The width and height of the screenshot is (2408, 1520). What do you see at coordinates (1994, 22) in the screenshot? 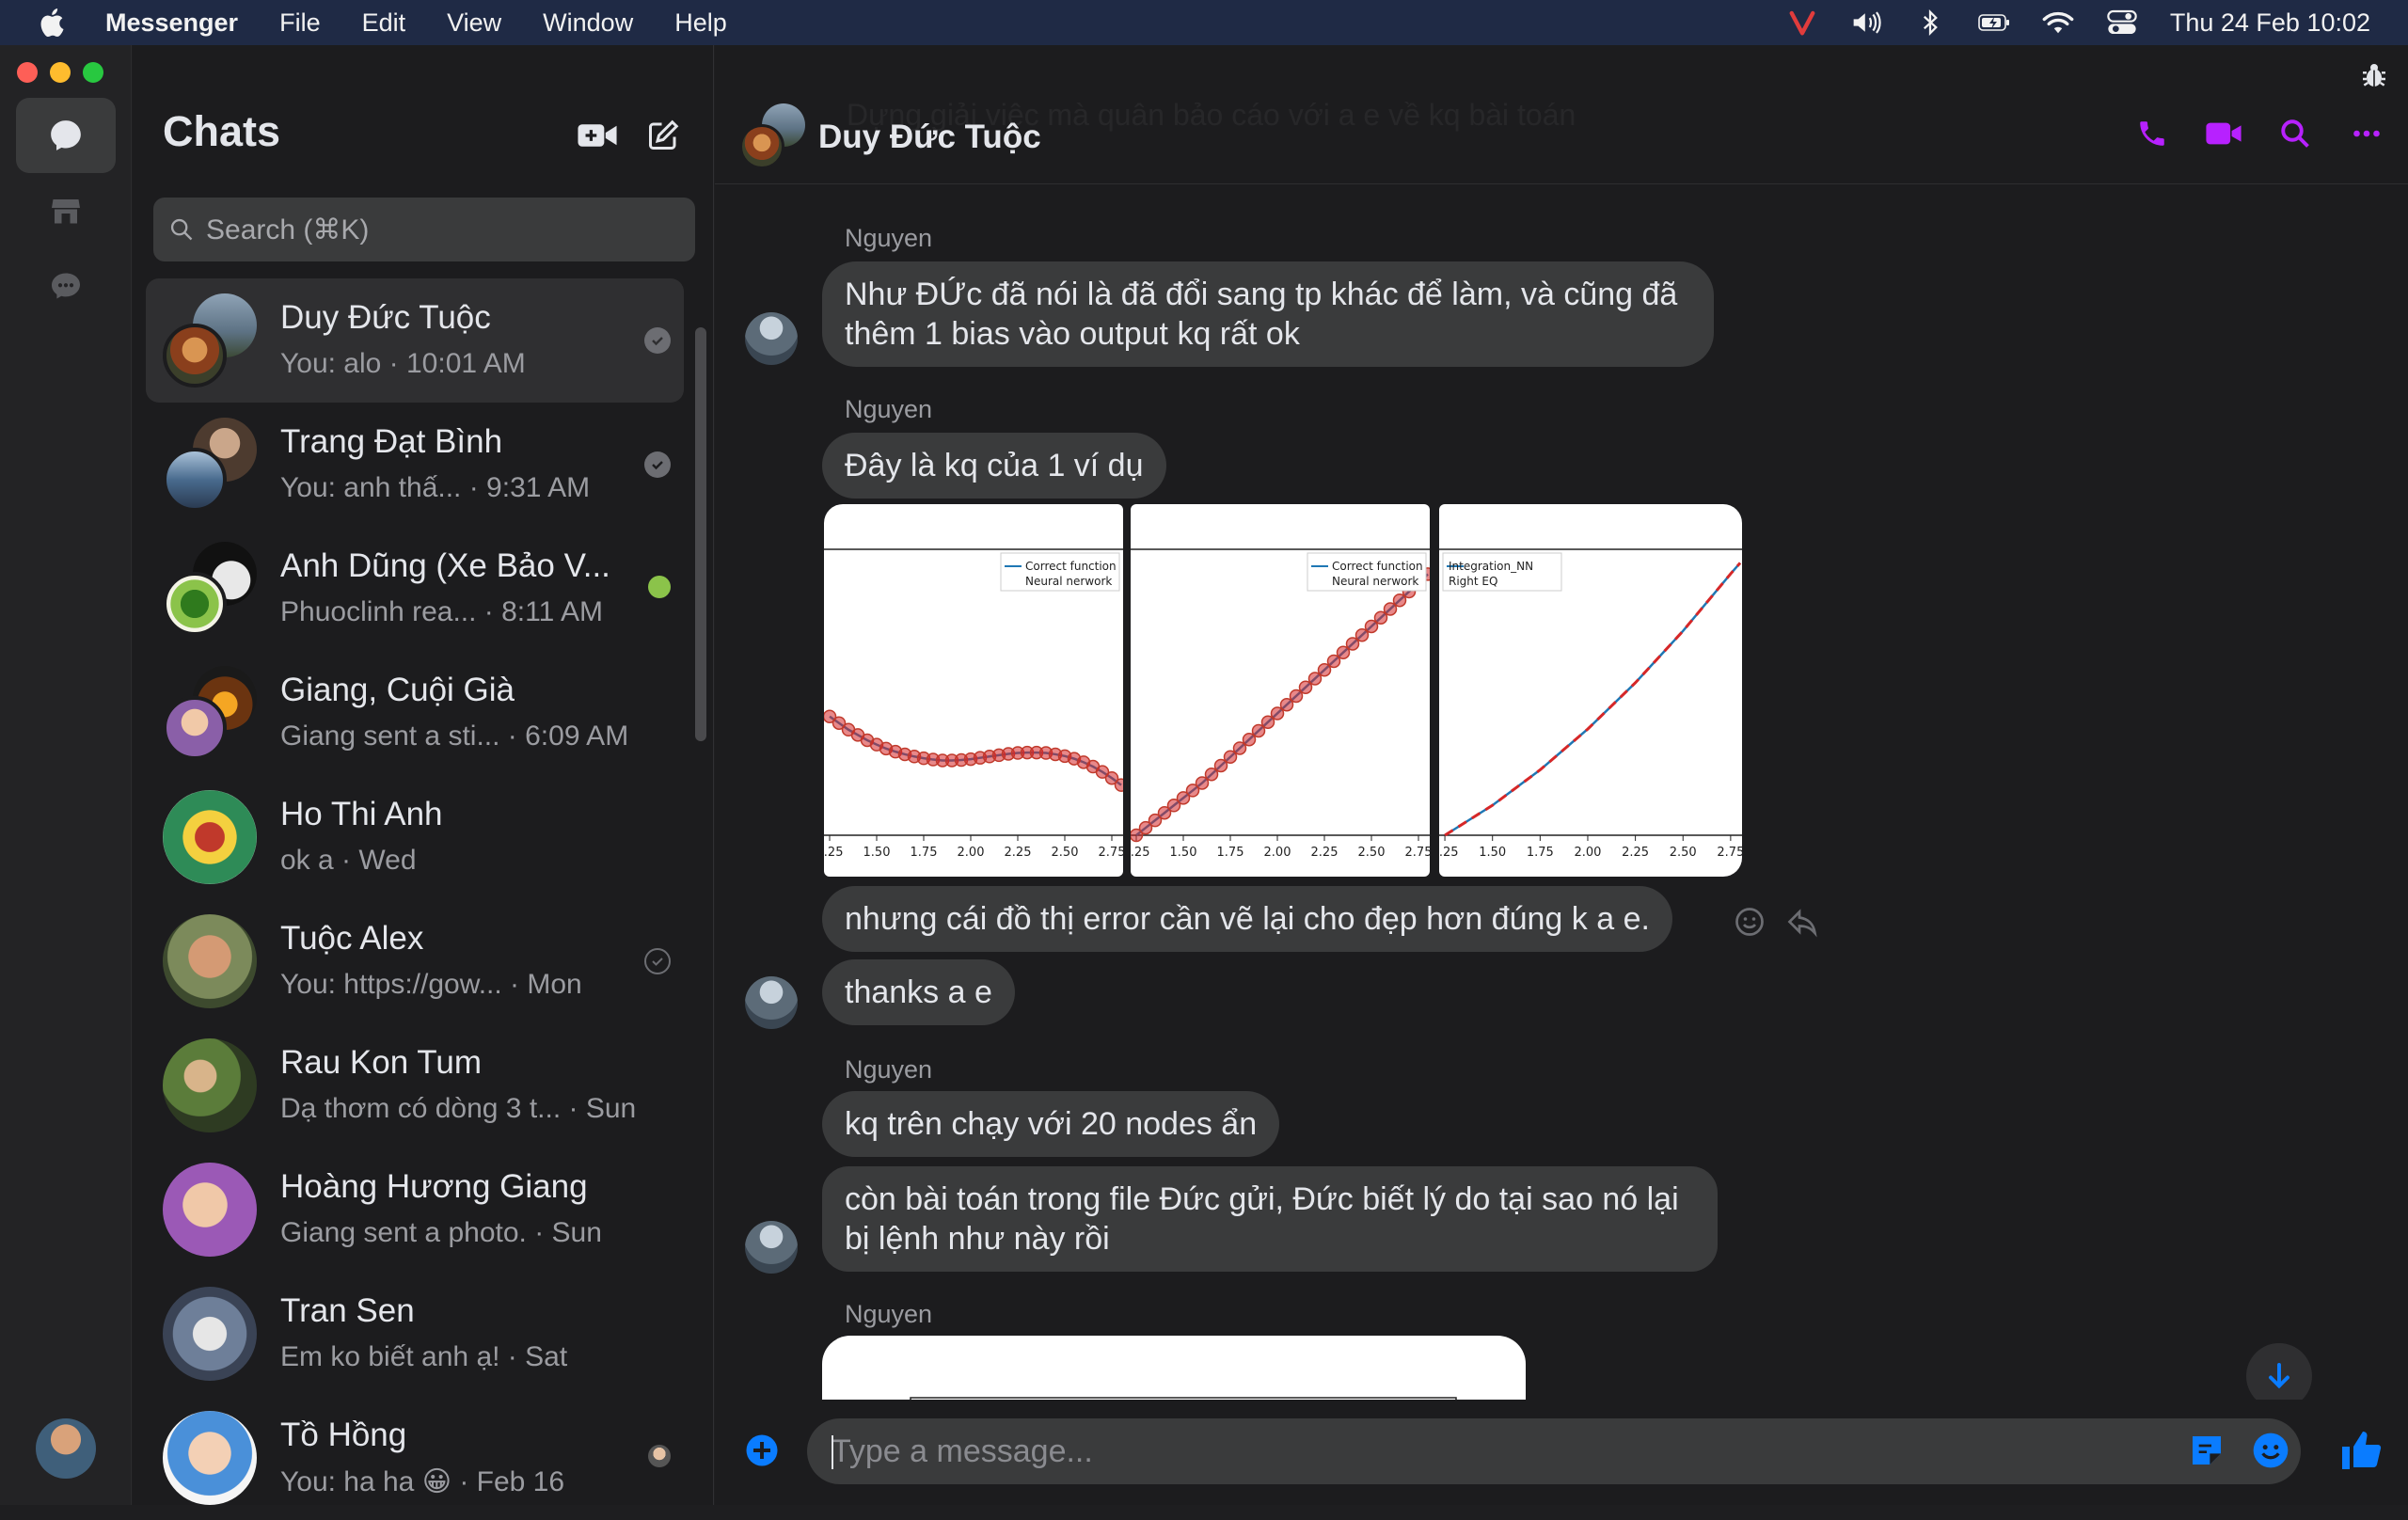
I see `battery-icon` at bounding box center [1994, 22].